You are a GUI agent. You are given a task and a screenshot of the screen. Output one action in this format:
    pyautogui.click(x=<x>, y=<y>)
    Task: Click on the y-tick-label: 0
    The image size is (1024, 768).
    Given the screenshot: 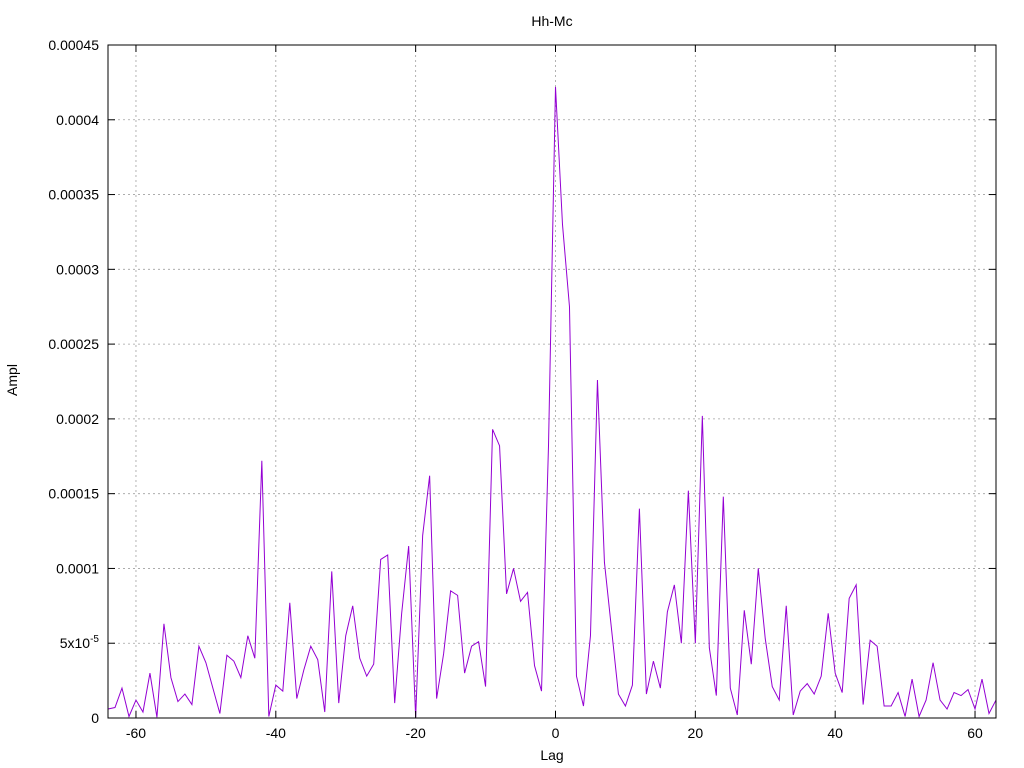 What is the action you would take?
    pyautogui.click(x=95, y=718)
    